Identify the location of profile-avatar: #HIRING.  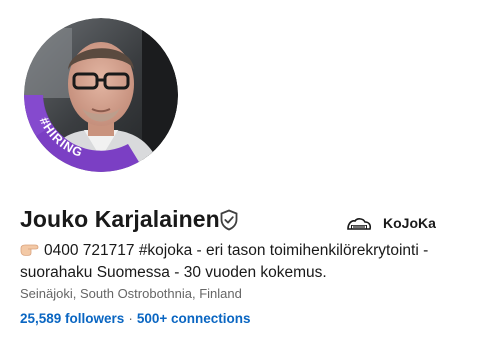
(101, 95).